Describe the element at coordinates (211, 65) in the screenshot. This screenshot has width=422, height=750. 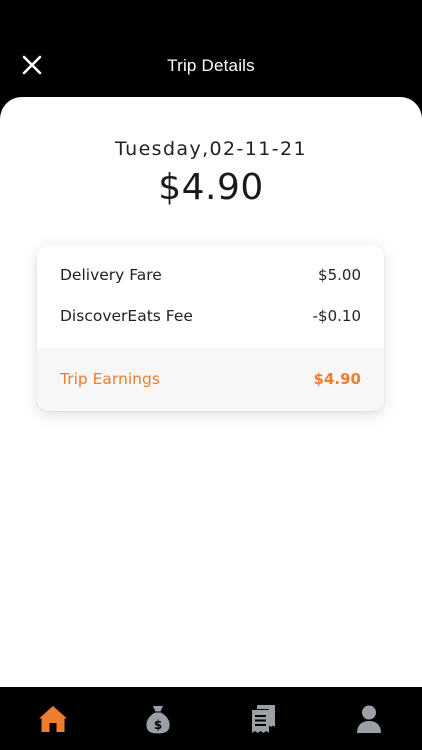
I see `page-title: Trip Details` at that location.